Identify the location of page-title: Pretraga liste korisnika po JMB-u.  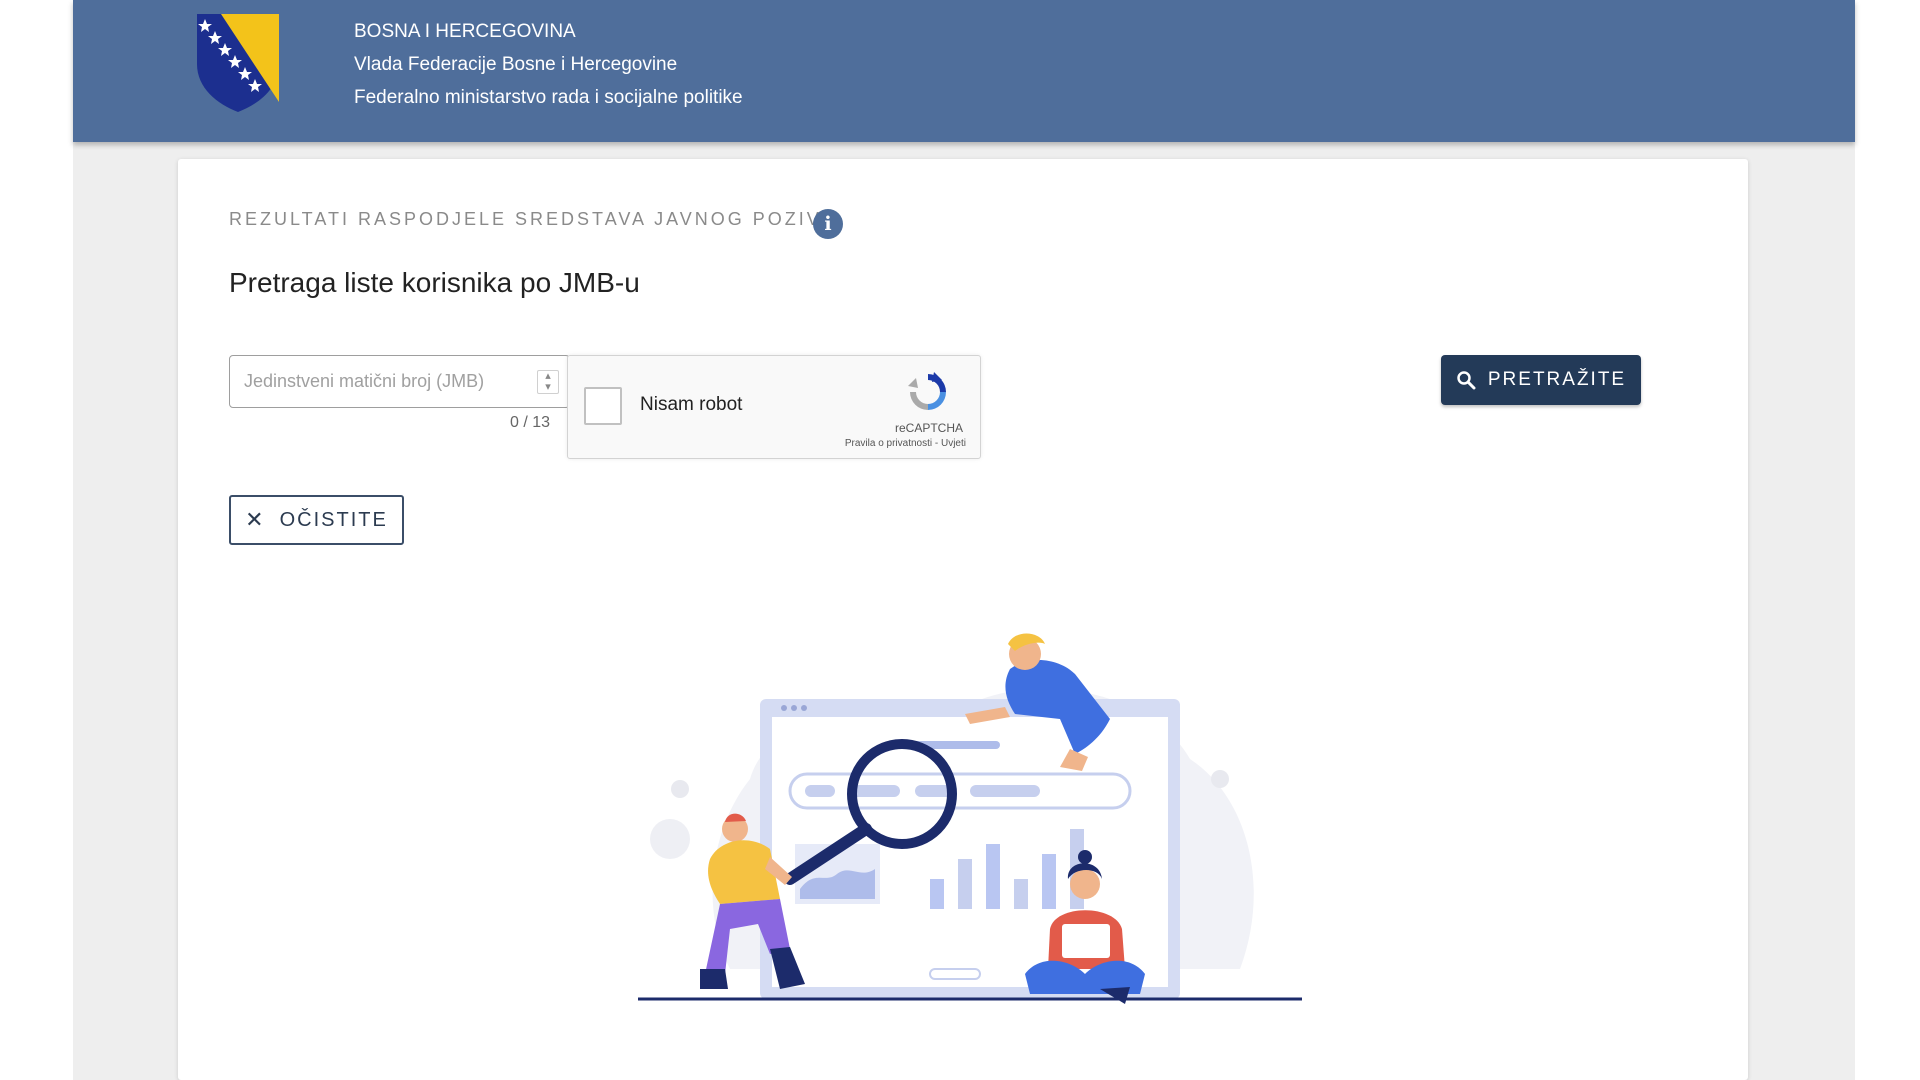
(434, 282).